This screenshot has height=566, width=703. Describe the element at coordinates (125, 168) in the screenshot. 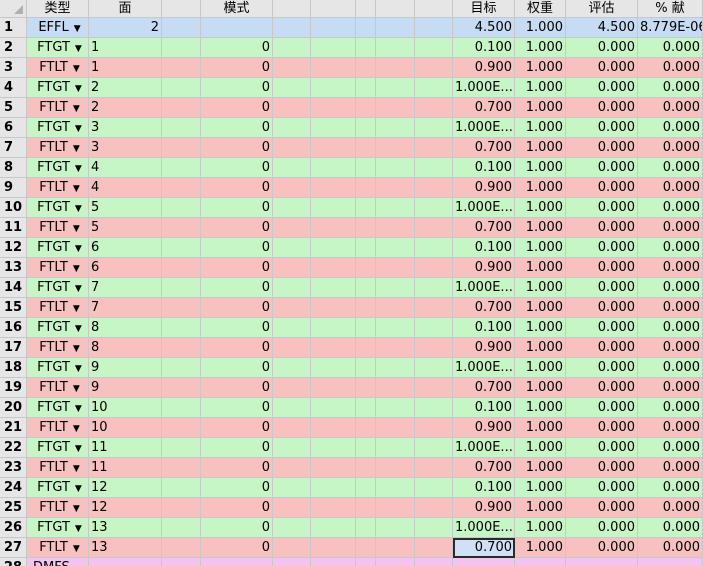

I see `cell-surface: 4` at that location.